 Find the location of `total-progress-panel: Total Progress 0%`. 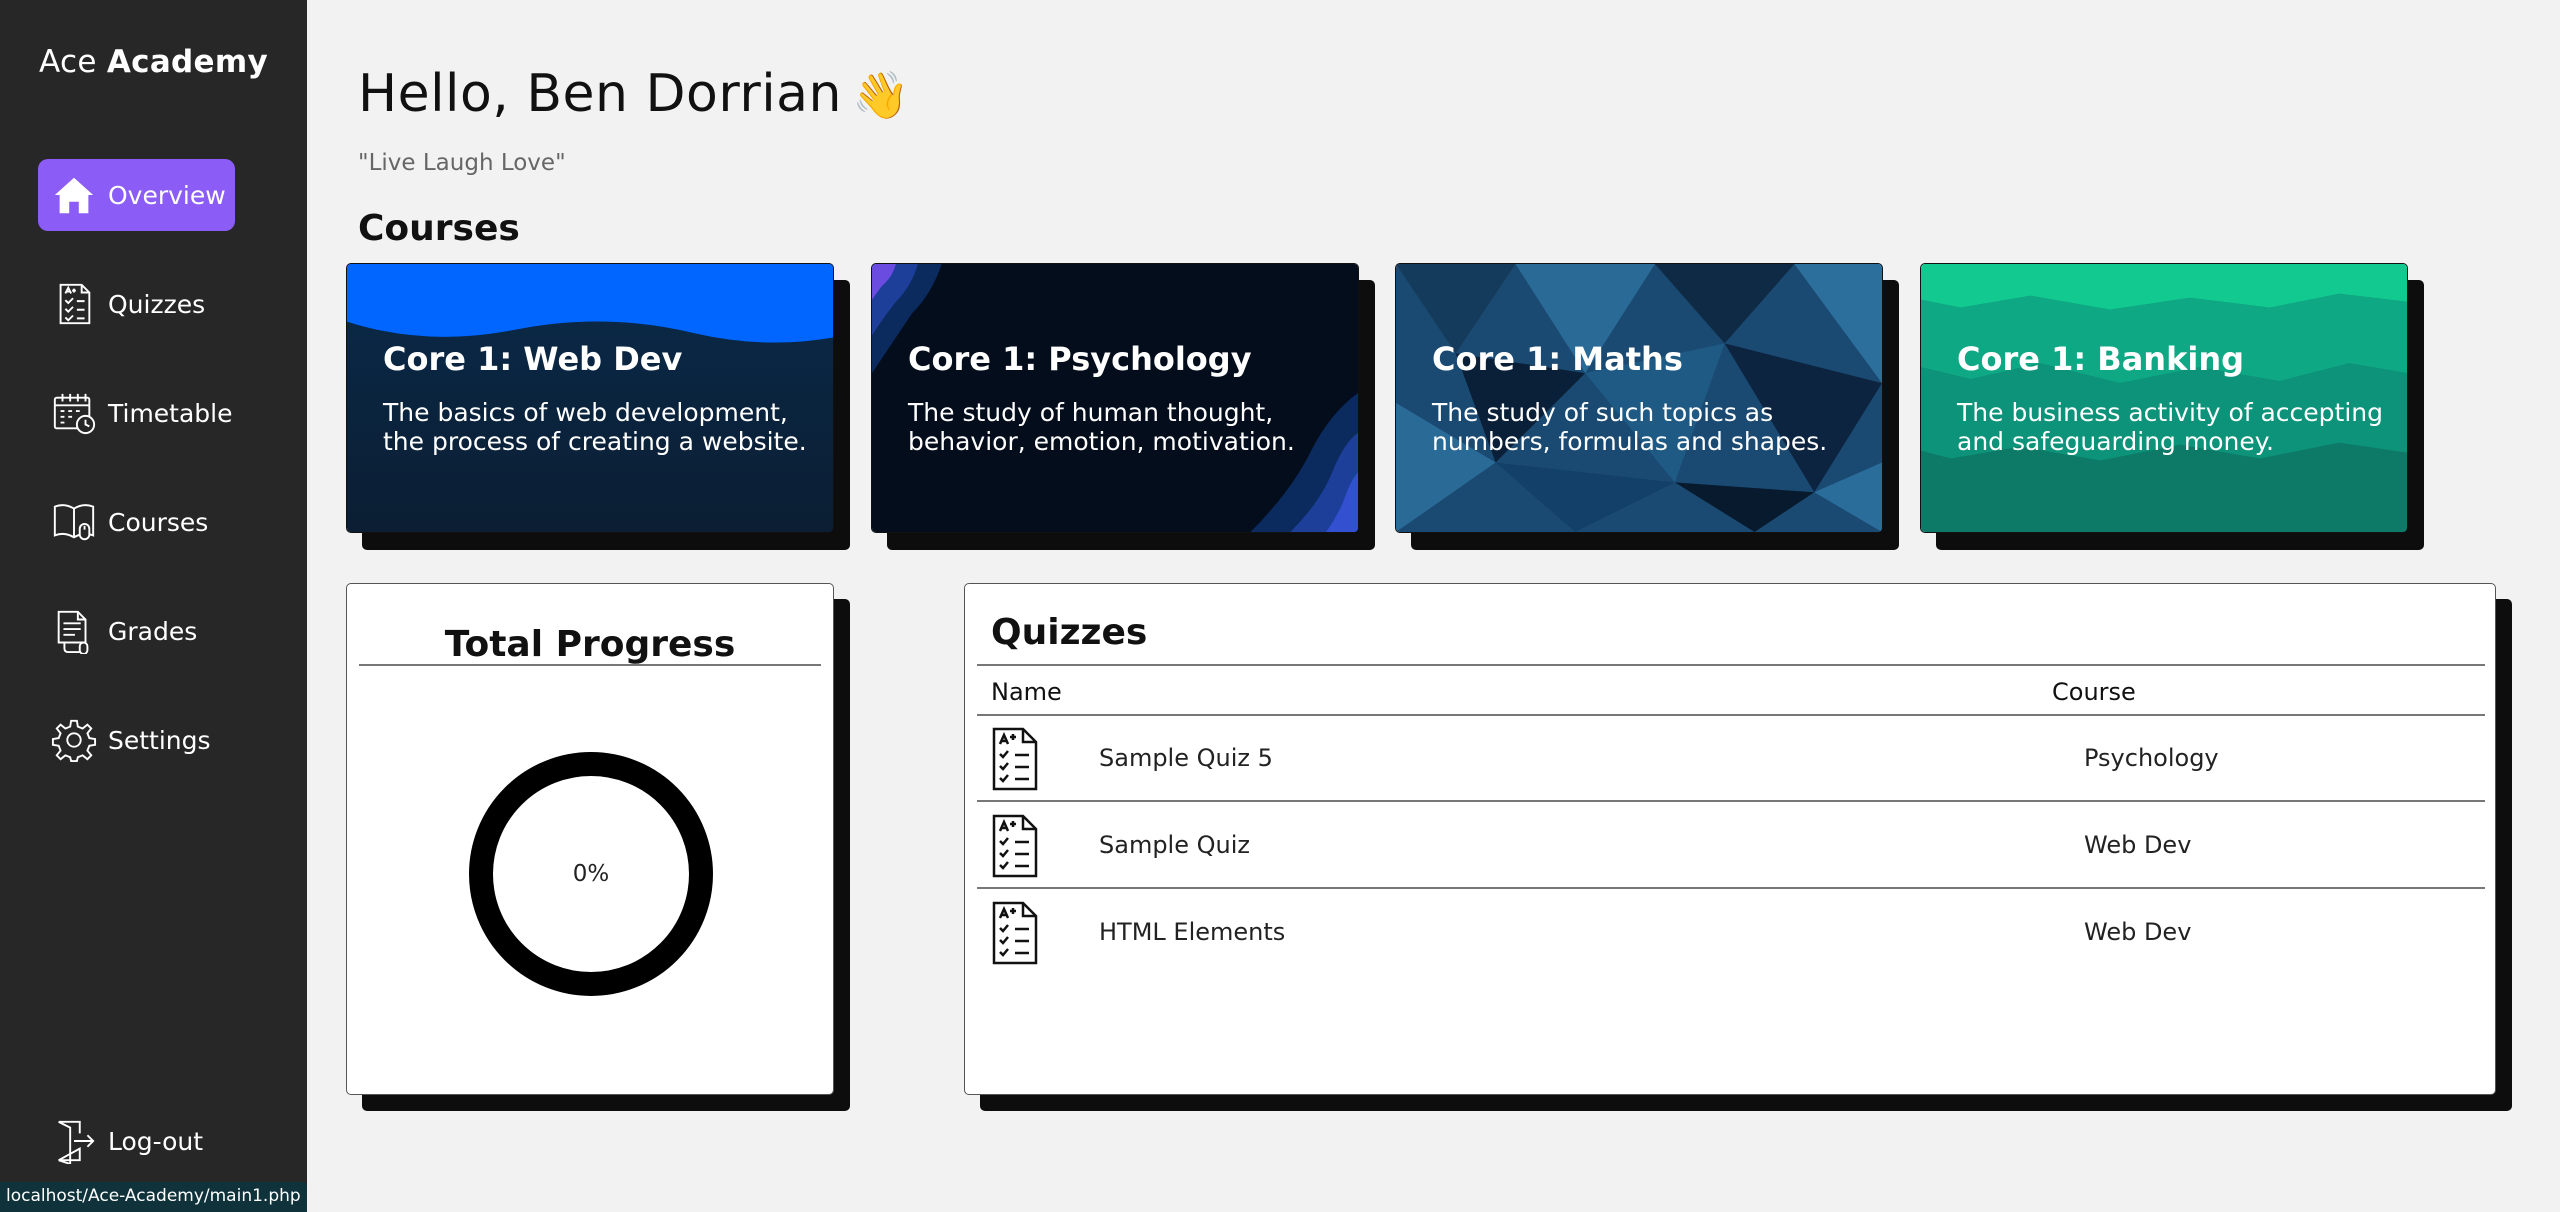

total-progress-panel: Total Progress 0% is located at coordinates (590, 839).